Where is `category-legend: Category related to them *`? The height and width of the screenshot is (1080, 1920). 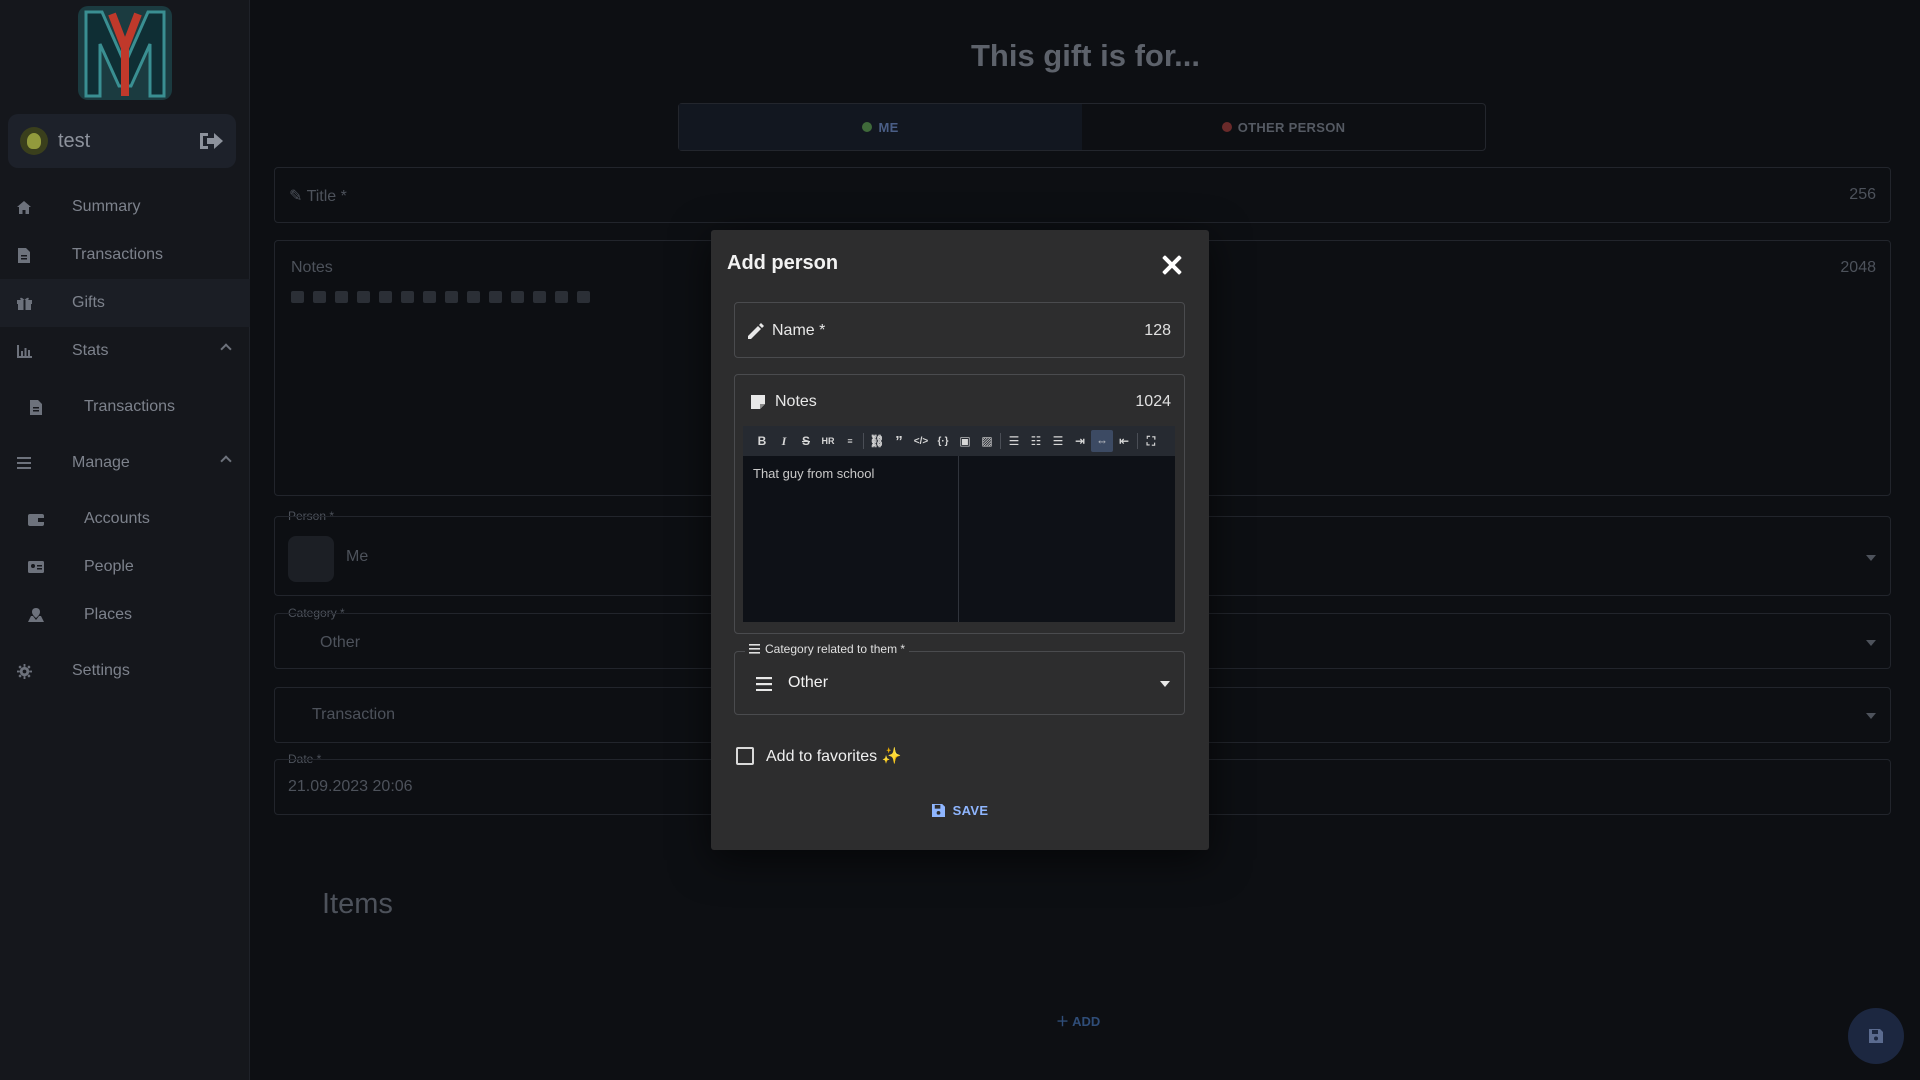
category-legend: Category related to them * is located at coordinates (827, 649).